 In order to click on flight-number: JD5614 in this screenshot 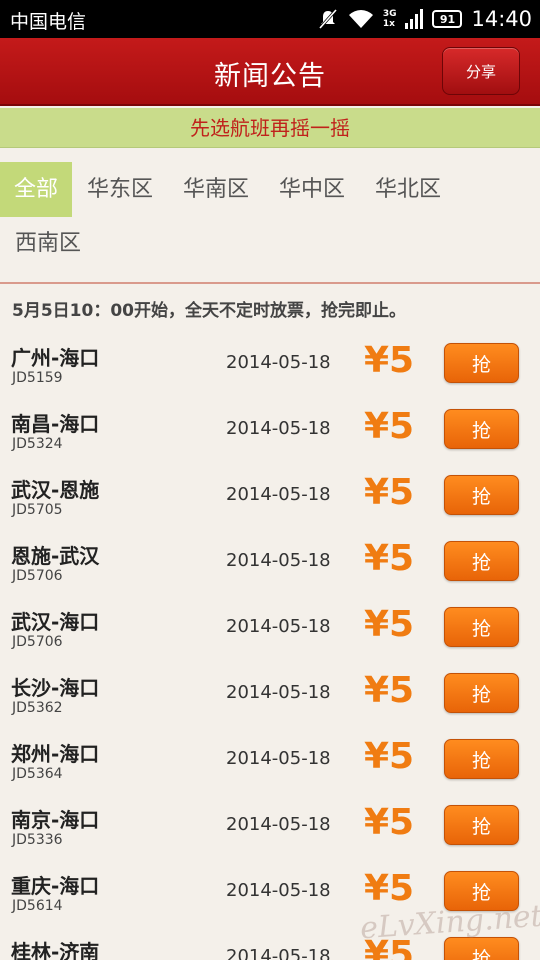, I will do `click(37, 906)`.